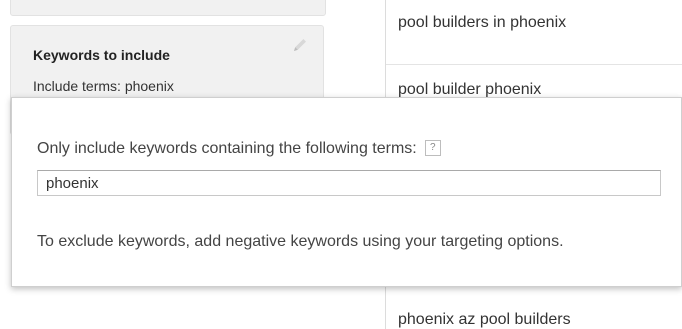 The width and height of the screenshot is (682, 329). Describe the element at coordinates (300, 45) in the screenshot. I see `pencil-icon` at that location.